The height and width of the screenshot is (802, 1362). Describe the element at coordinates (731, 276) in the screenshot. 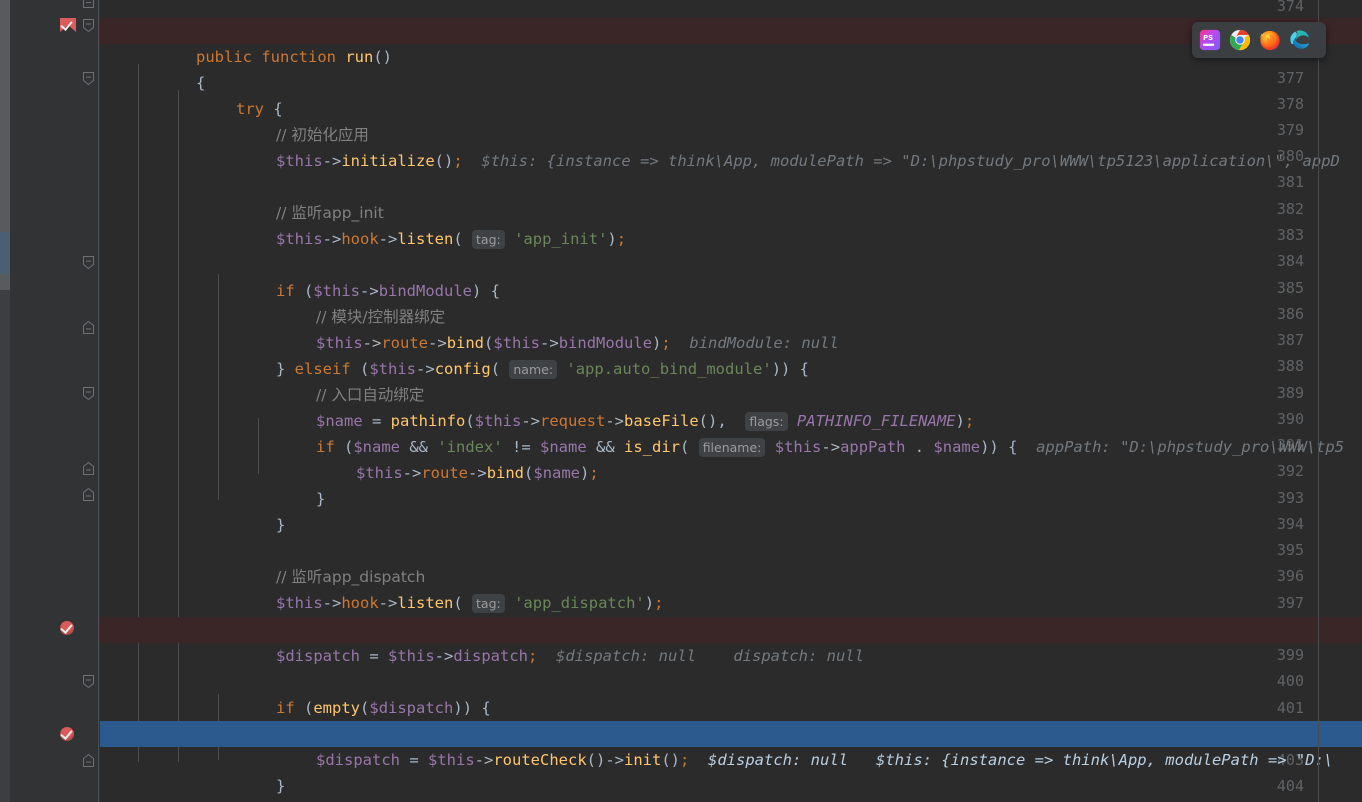

I see `code-line-384: if ($this->bindModule) {` at that location.